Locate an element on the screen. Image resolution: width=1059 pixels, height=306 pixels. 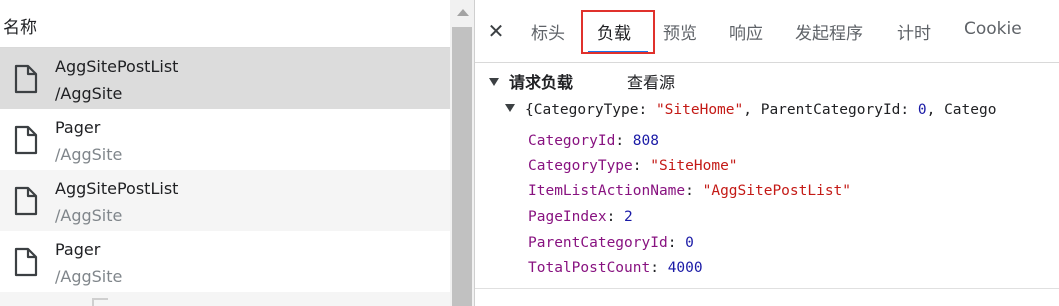
payload-property: PageIndex: 2 is located at coordinates (580, 217).